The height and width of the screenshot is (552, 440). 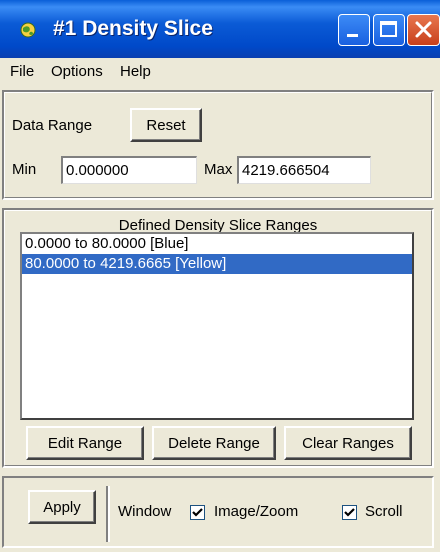 What do you see at coordinates (256, 511) in the screenshot?
I see `image-zoom-label: Image/Zoom` at bounding box center [256, 511].